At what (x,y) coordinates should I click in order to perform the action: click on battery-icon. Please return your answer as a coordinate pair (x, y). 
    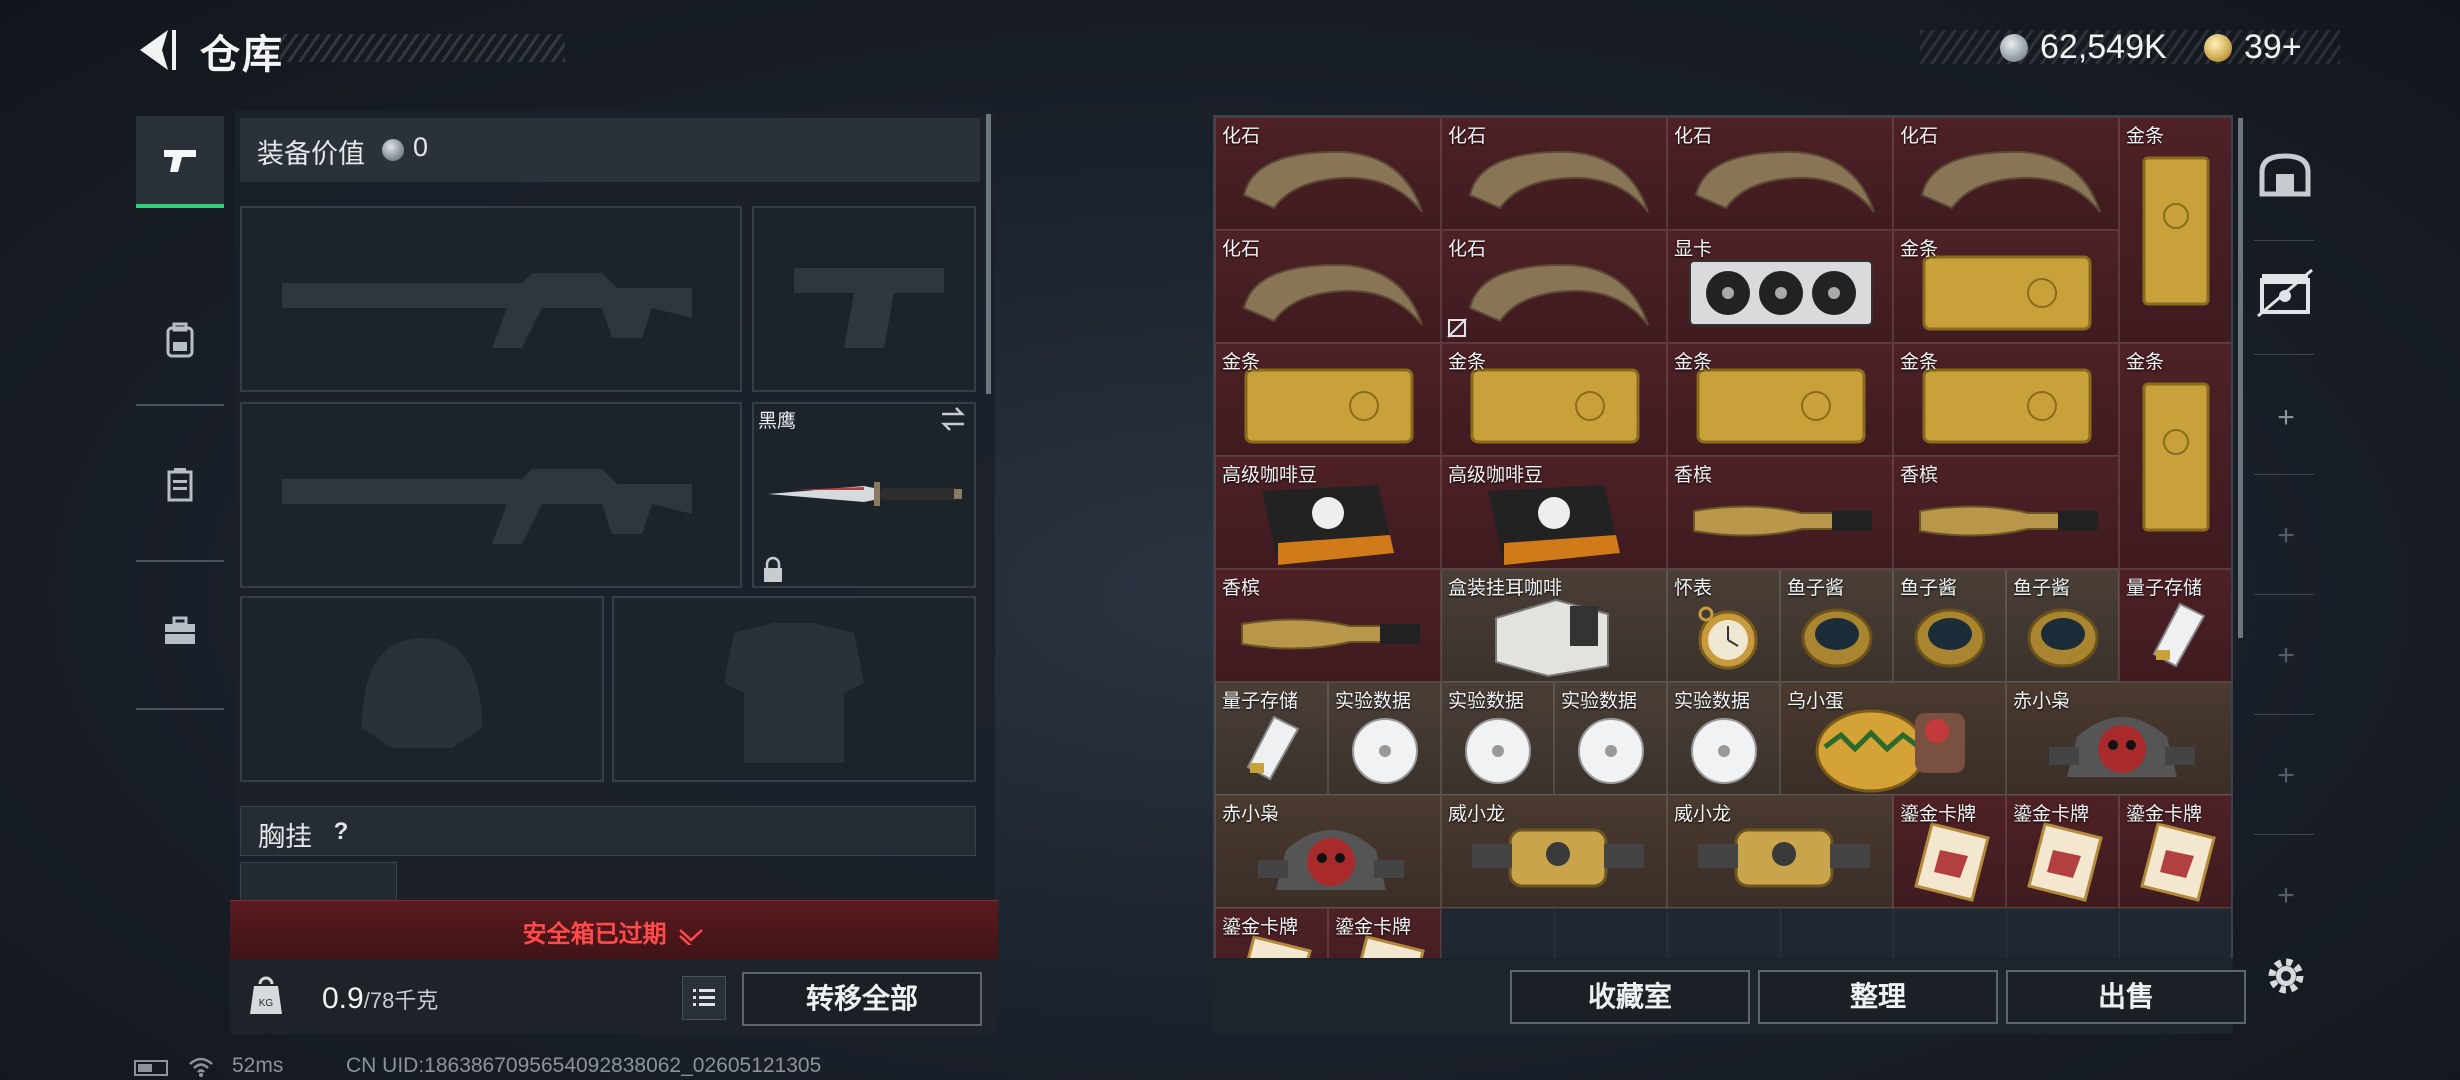
    Looking at the image, I should click on (151, 1068).